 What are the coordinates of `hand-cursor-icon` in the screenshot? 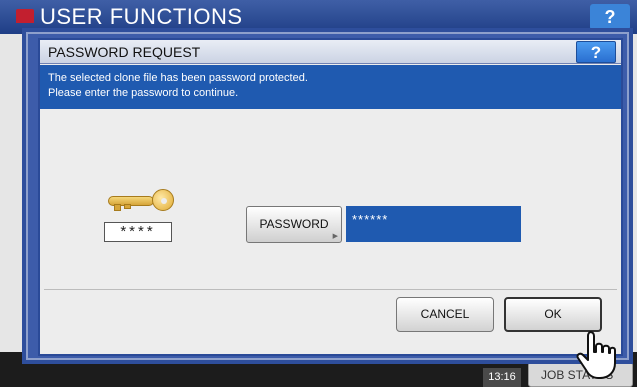 It's located at (596, 355).